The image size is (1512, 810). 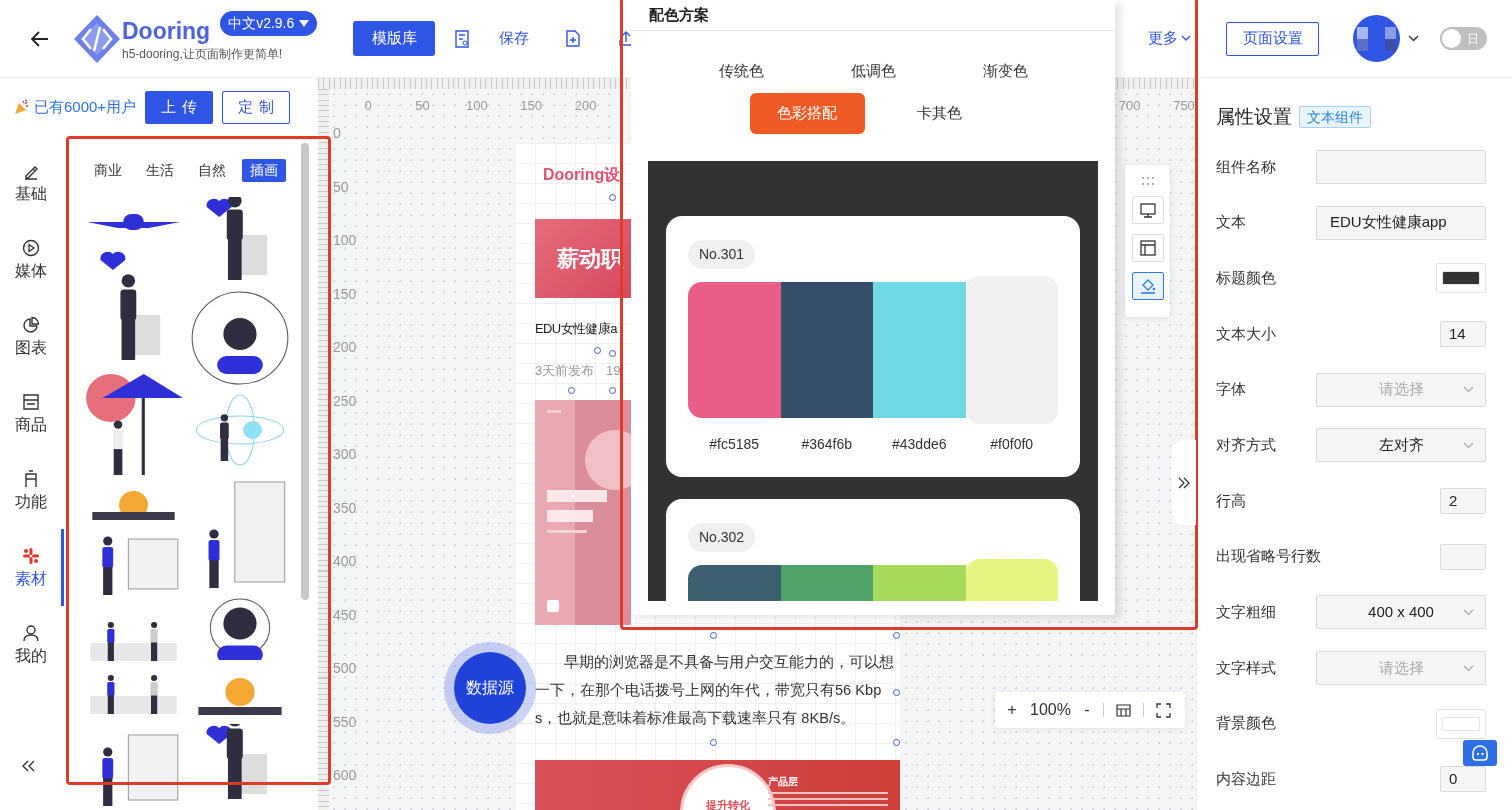 I want to click on ruler-label: 600, so click(x=345, y=775).